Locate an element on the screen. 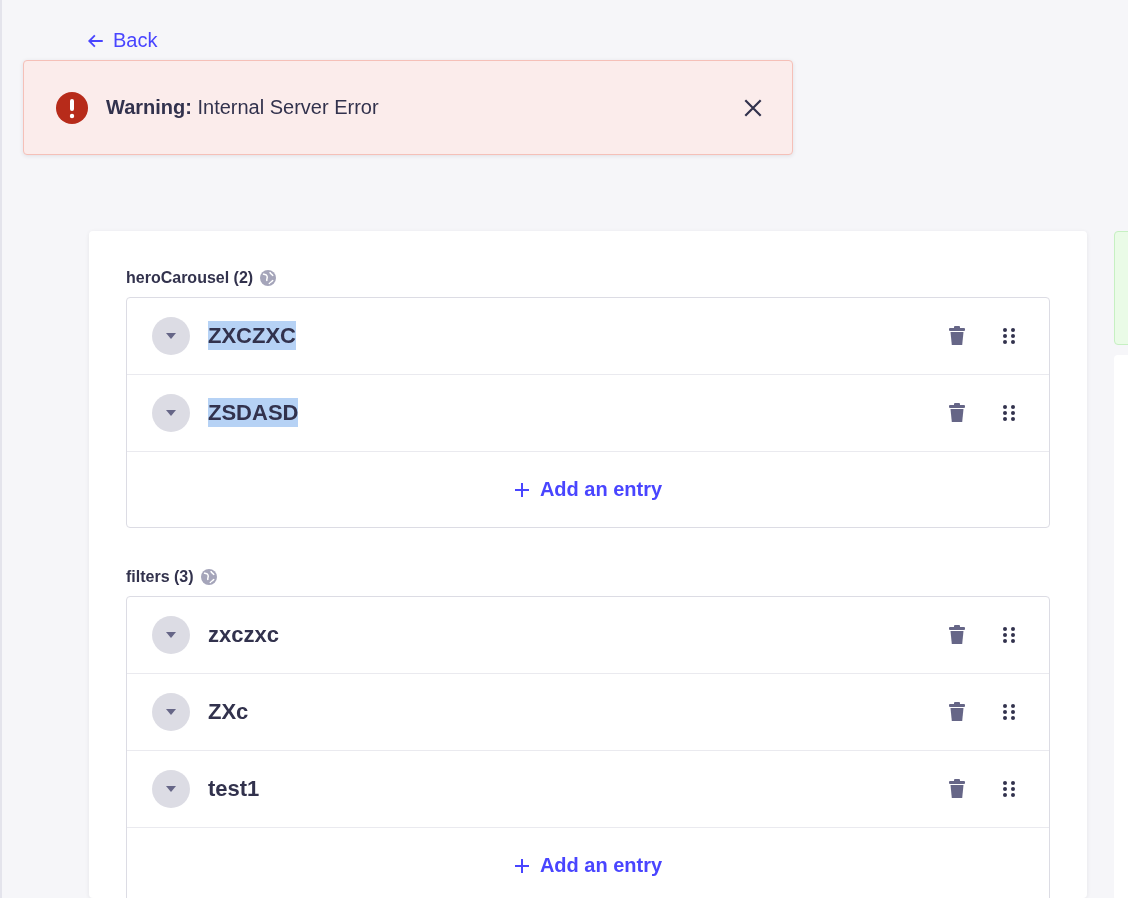 This screenshot has width=1128, height=898. field-label: heroCarousel (2) is located at coordinates (190, 278).